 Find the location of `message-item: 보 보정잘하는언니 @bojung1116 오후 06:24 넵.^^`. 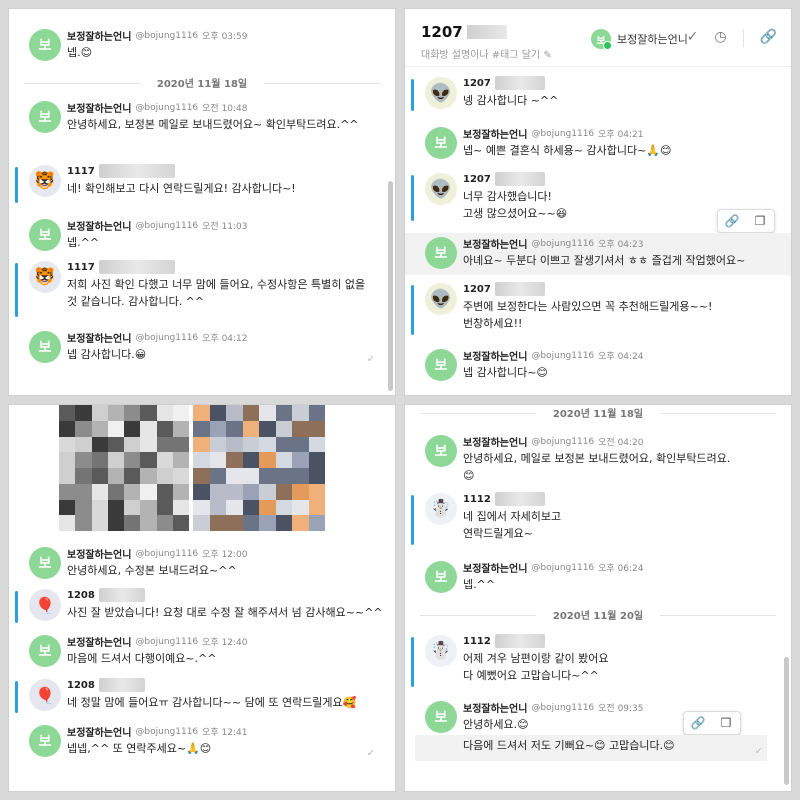

message-item: 보 보정잘하는언니 @bojung1116 오후 06:24 넵.^^ is located at coordinates (598, 578).